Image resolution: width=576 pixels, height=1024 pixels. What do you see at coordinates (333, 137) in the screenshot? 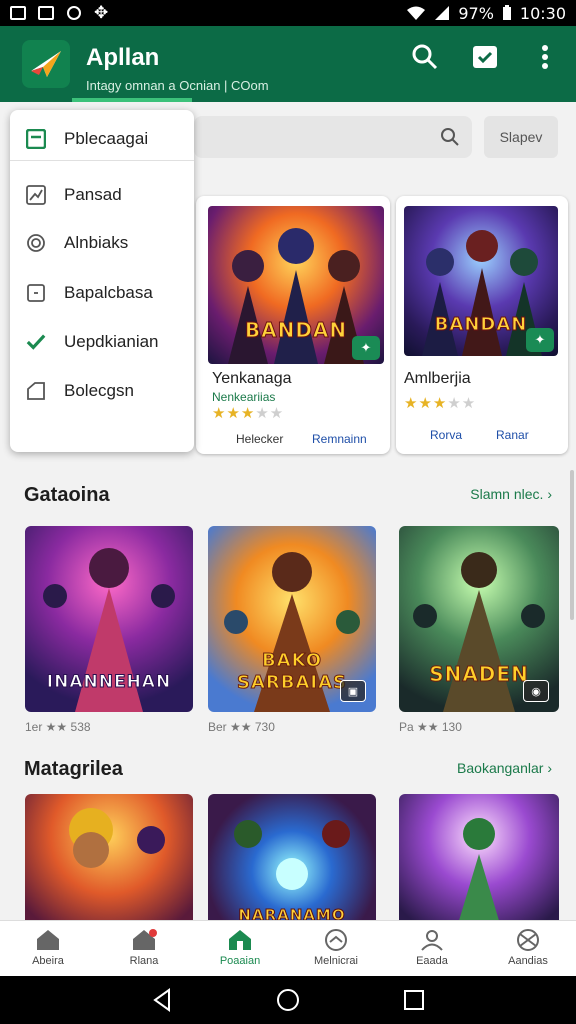
I see `search-input` at bounding box center [333, 137].